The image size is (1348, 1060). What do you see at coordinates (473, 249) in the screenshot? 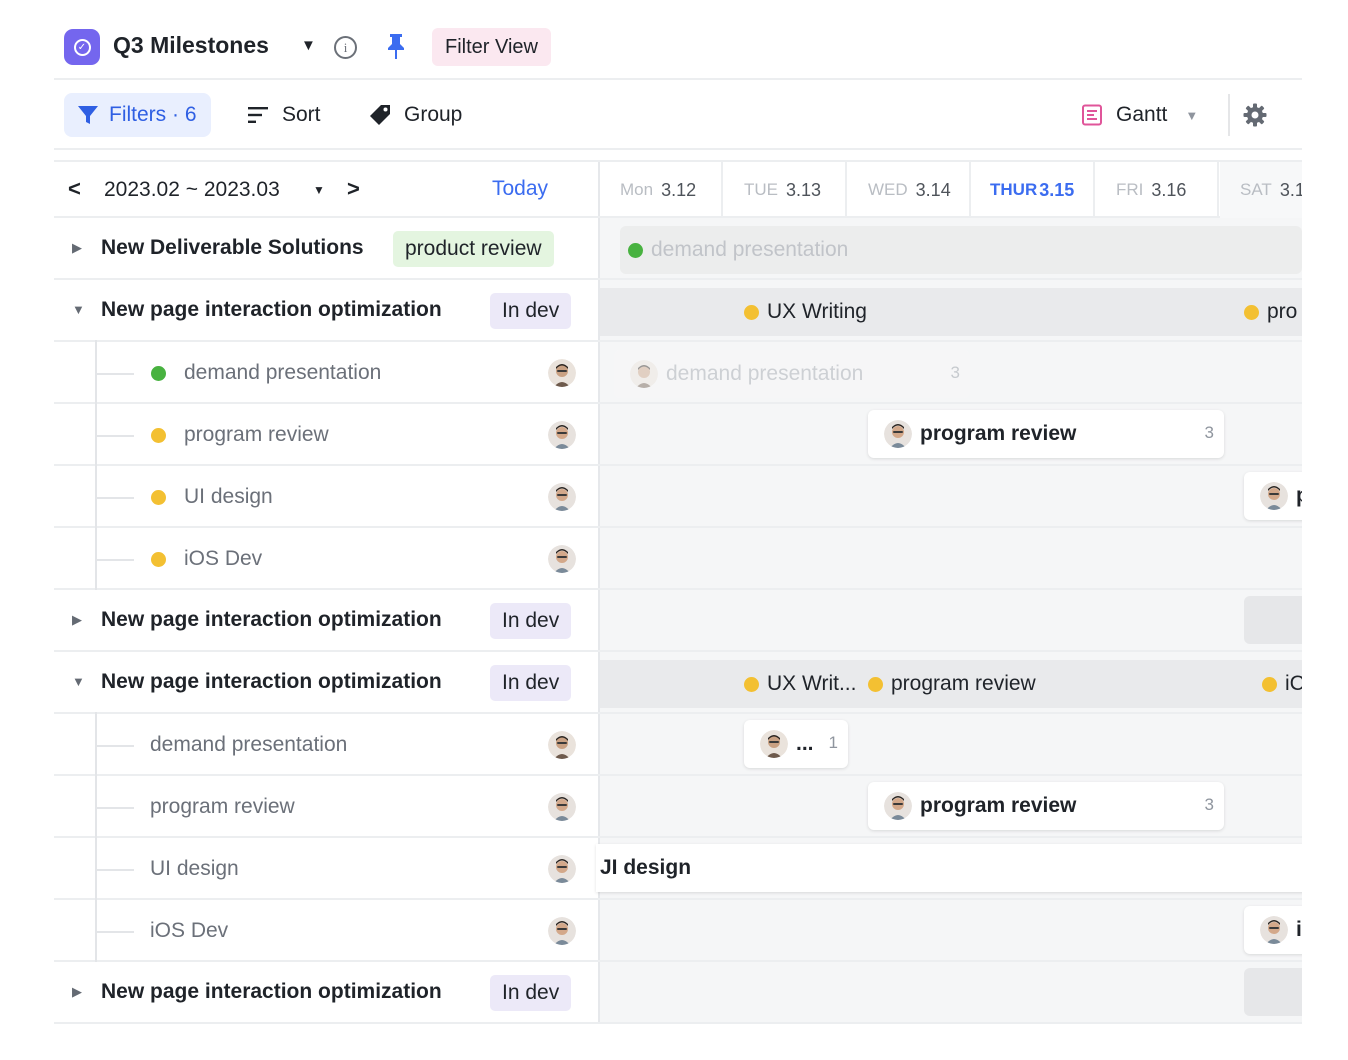
I see `status-tag: product review` at bounding box center [473, 249].